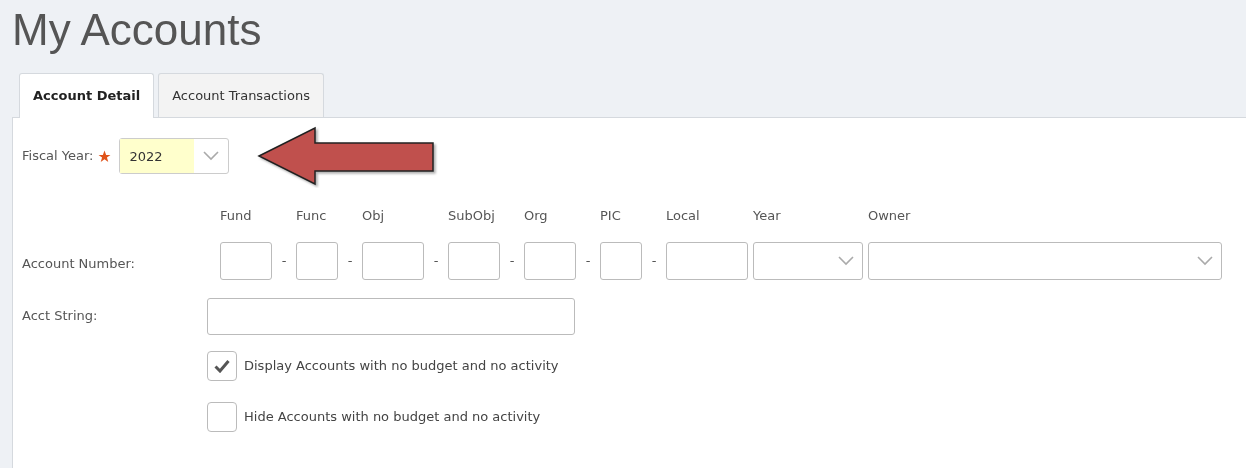 This screenshot has width=1246, height=468. I want to click on field-label: Year, so click(767, 215).